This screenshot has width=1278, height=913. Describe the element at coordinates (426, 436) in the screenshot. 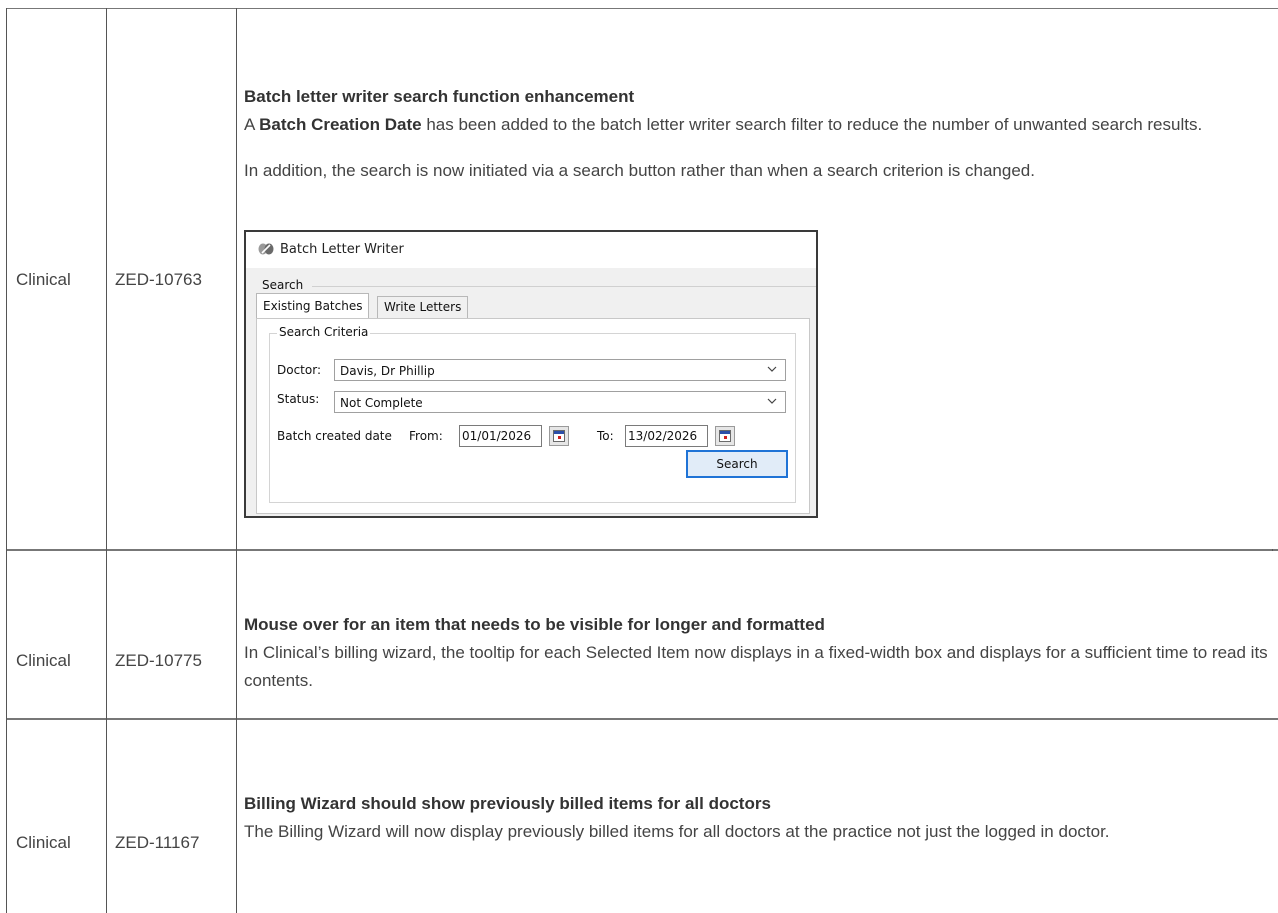

I see `from-label: From:` at that location.